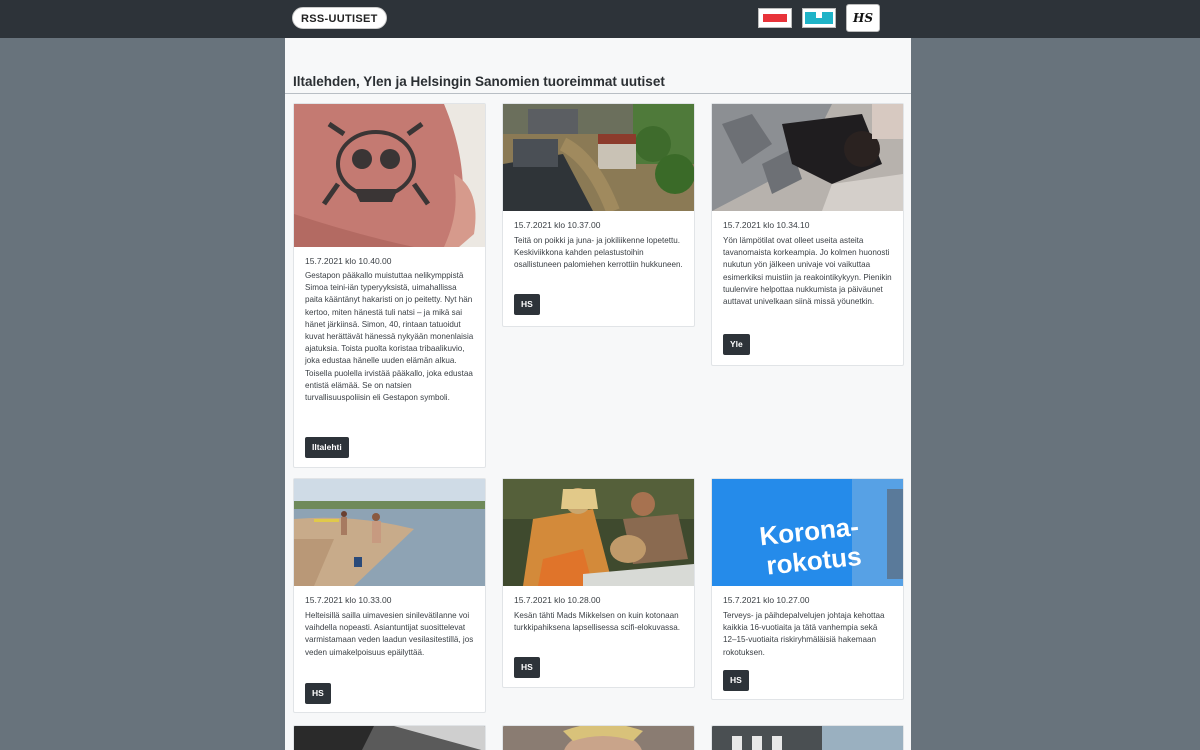 The height and width of the screenshot is (750, 1200). I want to click on flooded-town-photo, so click(598, 157).